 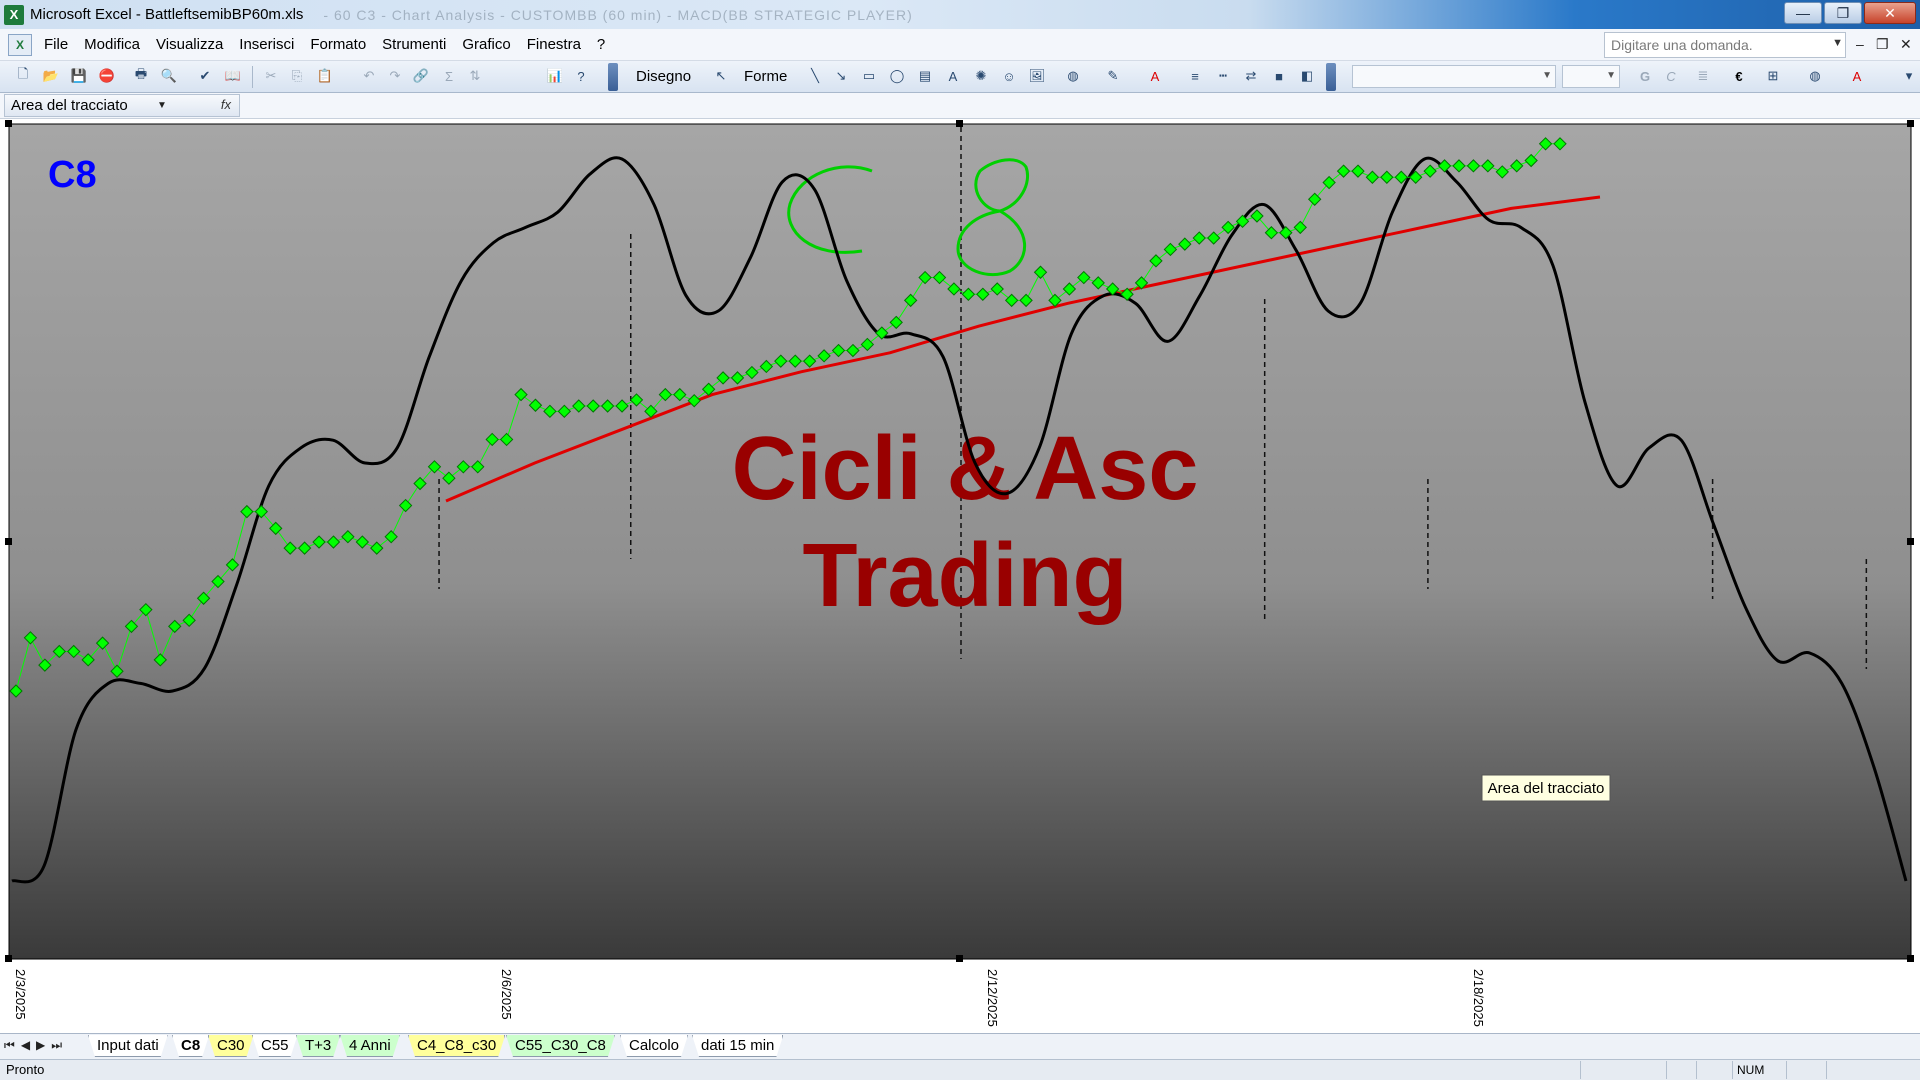 What do you see at coordinates (721, 76) in the screenshot?
I see `select-objects-icon: ↖` at bounding box center [721, 76].